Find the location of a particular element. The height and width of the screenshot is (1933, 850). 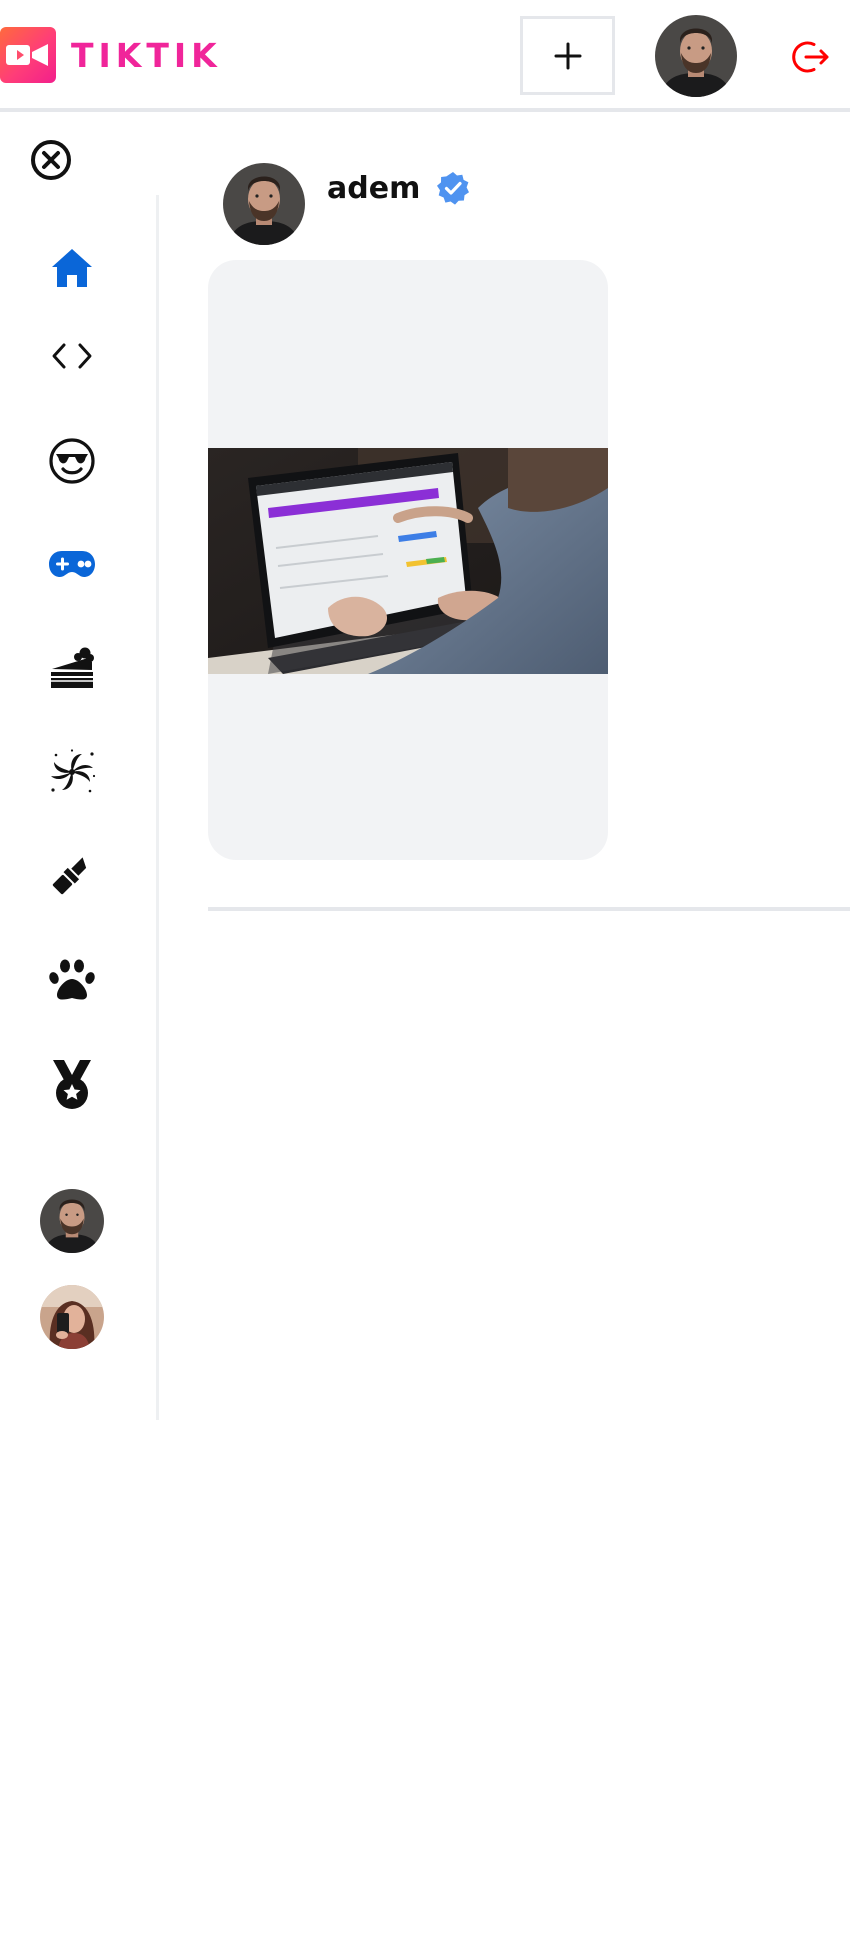

medal-icon is located at coordinates (72, 1084).